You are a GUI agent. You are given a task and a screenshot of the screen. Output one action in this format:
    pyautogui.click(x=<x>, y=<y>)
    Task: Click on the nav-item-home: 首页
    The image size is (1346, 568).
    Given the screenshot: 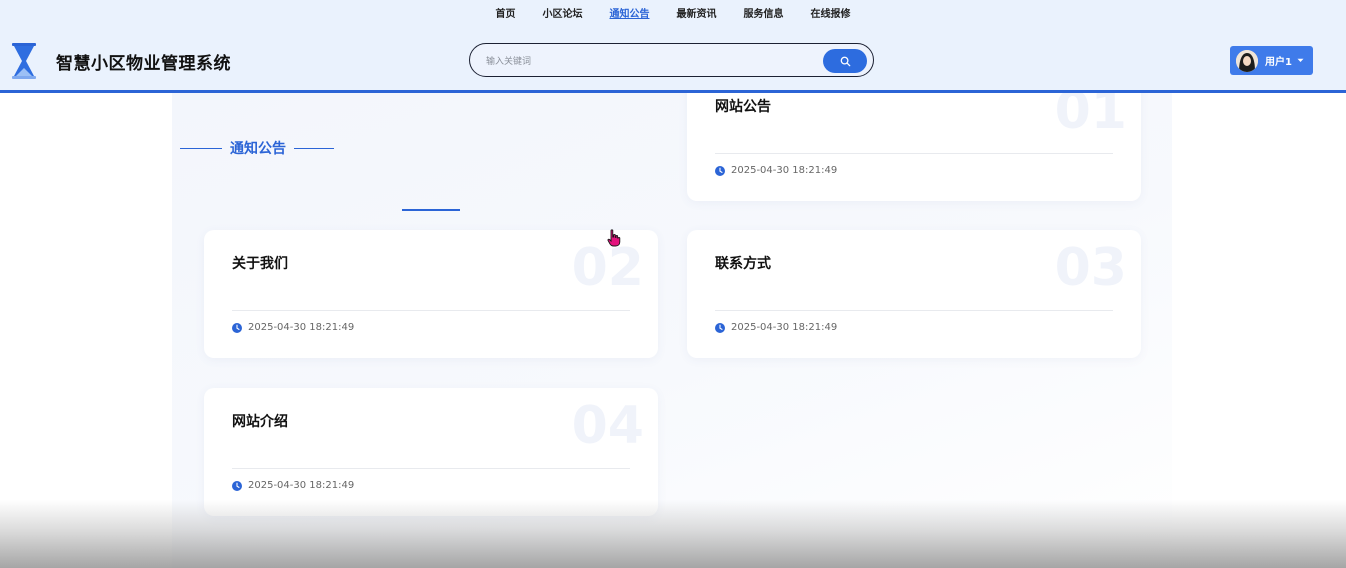 What is the action you would take?
    pyautogui.click(x=506, y=15)
    